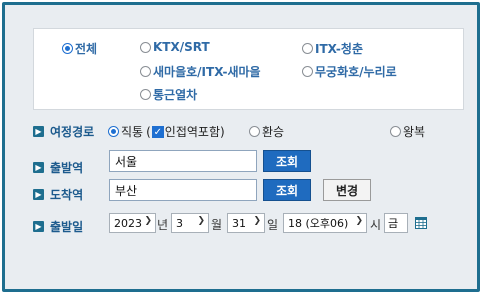 The image size is (488, 299). I want to click on paren-close: ), so click(222, 131).